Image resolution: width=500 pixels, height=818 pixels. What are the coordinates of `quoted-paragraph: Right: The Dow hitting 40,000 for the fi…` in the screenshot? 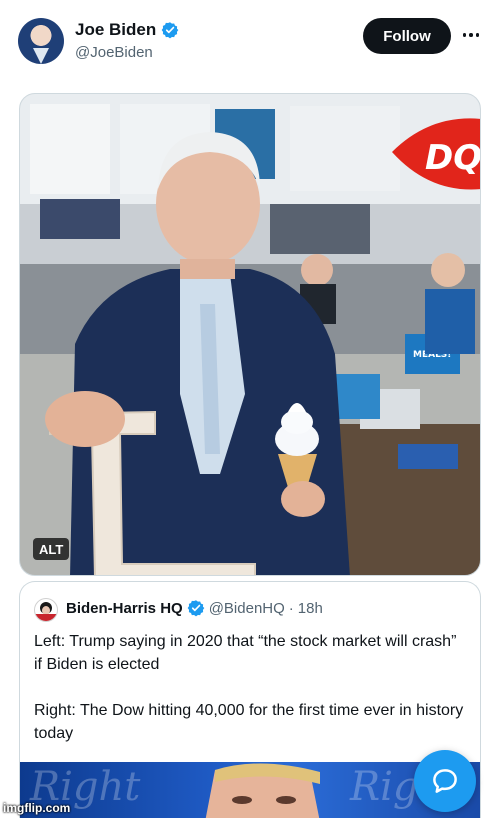 It's located at (249, 722).